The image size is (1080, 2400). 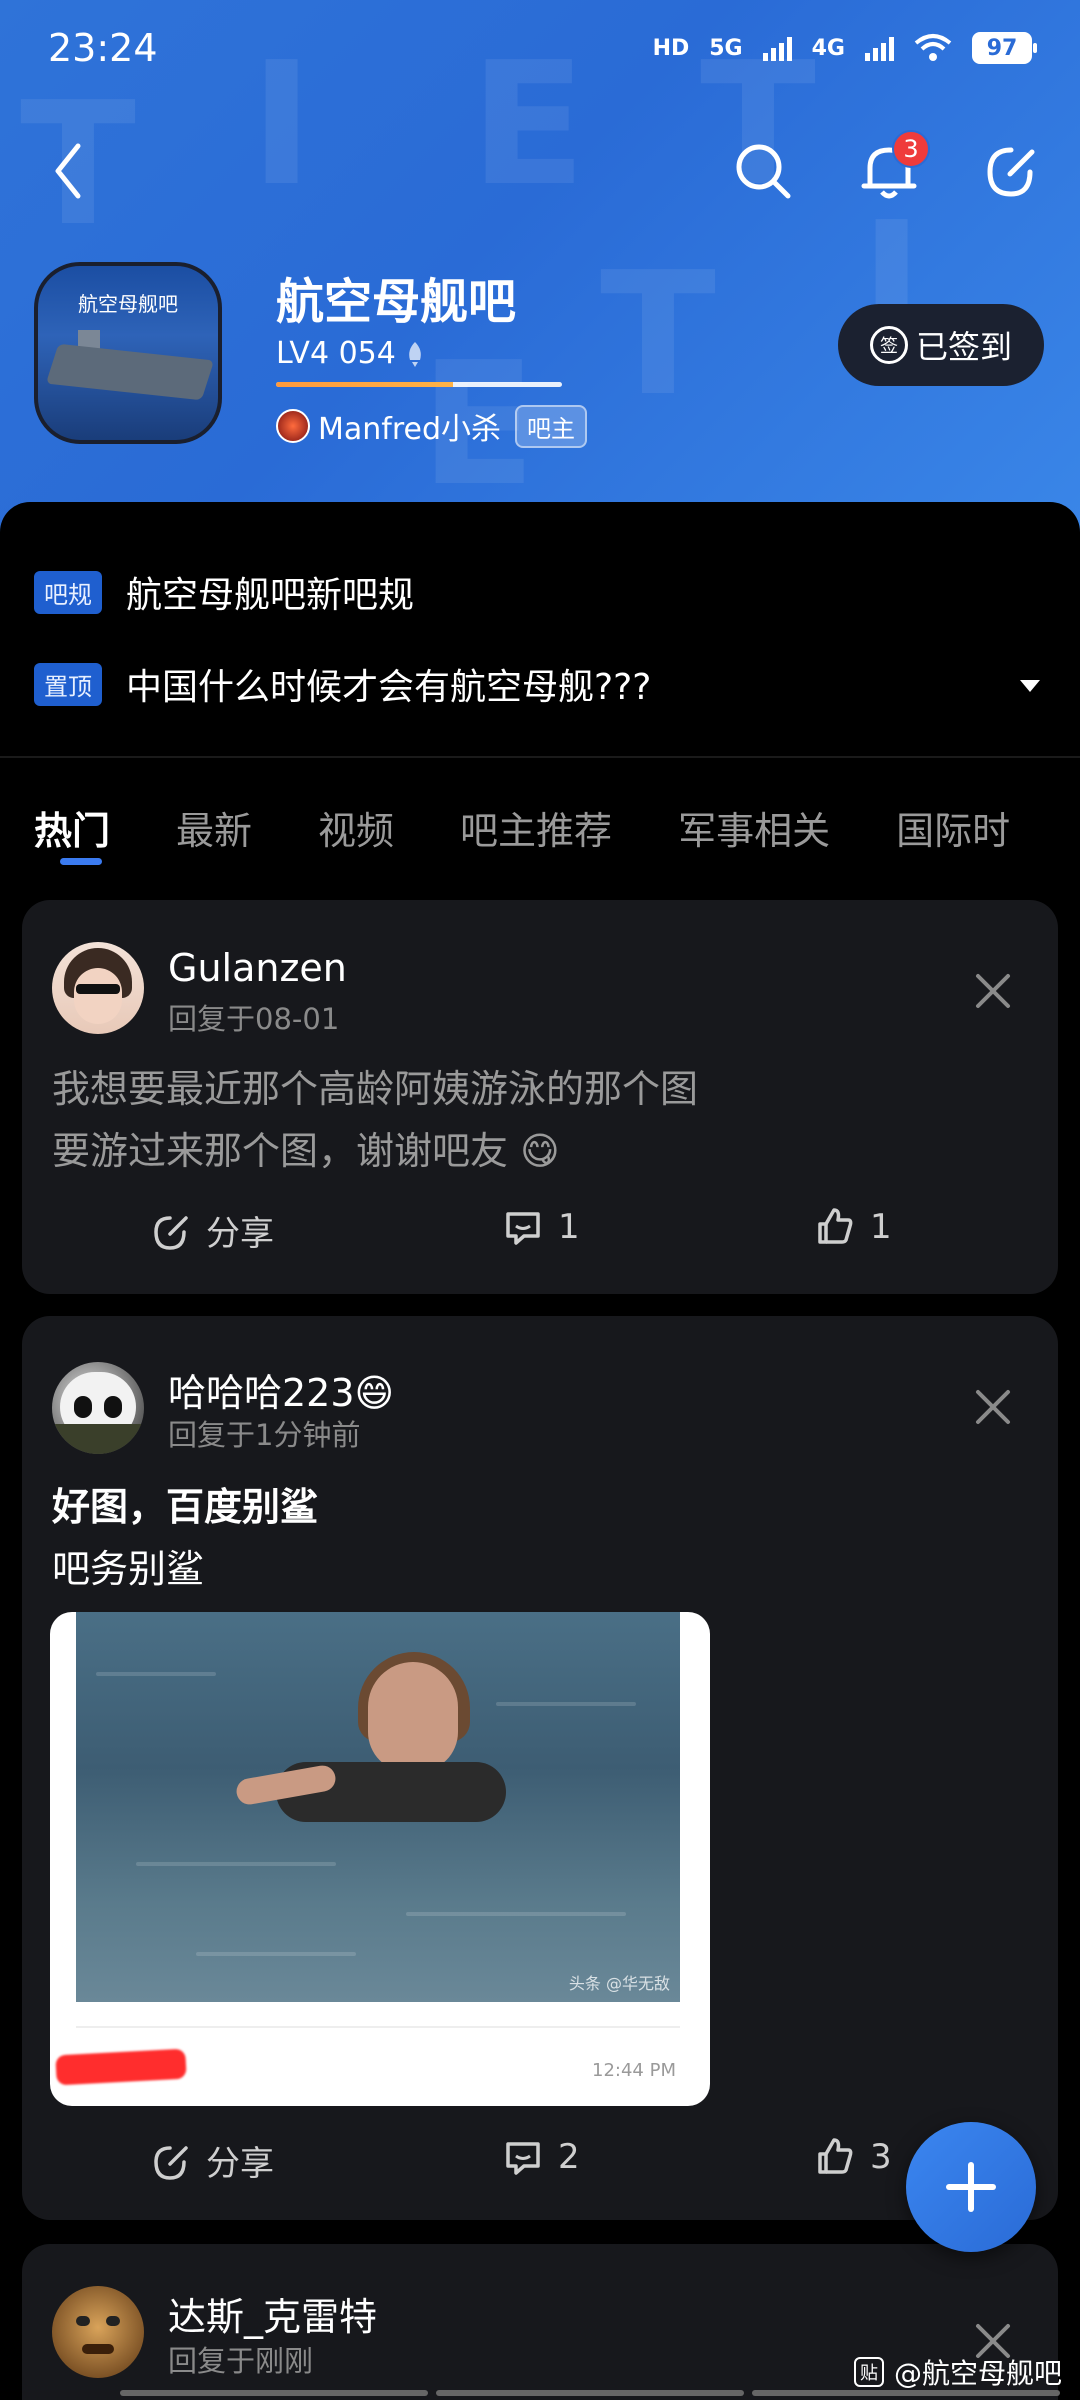 I want to click on tab-hot: 热门, so click(x=72, y=835).